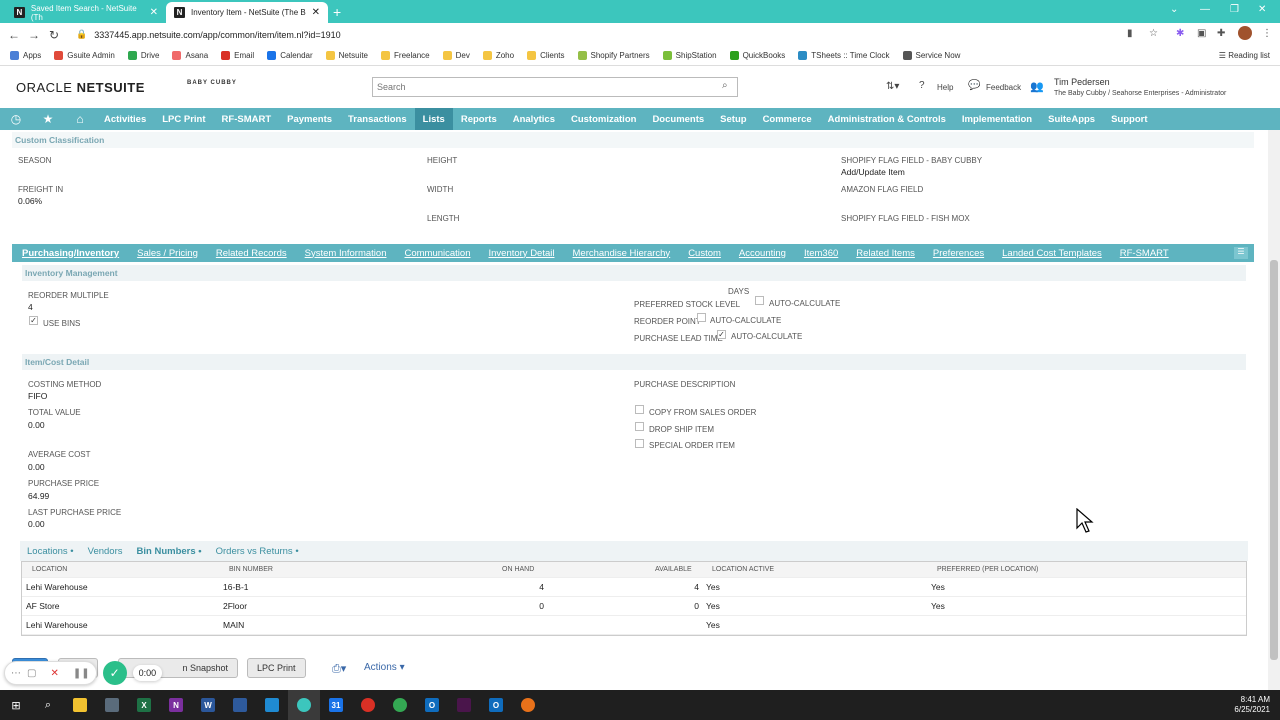 This screenshot has height=720, width=1280. I want to click on bookmark-tsheets-time-clock: TSheets :: Time Clock, so click(844, 55).